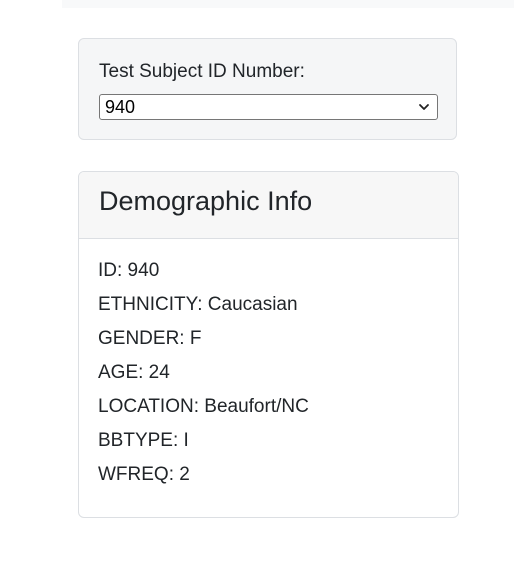  I want to click on info-wfreq: WFREQ: 2, so click(144, 474).